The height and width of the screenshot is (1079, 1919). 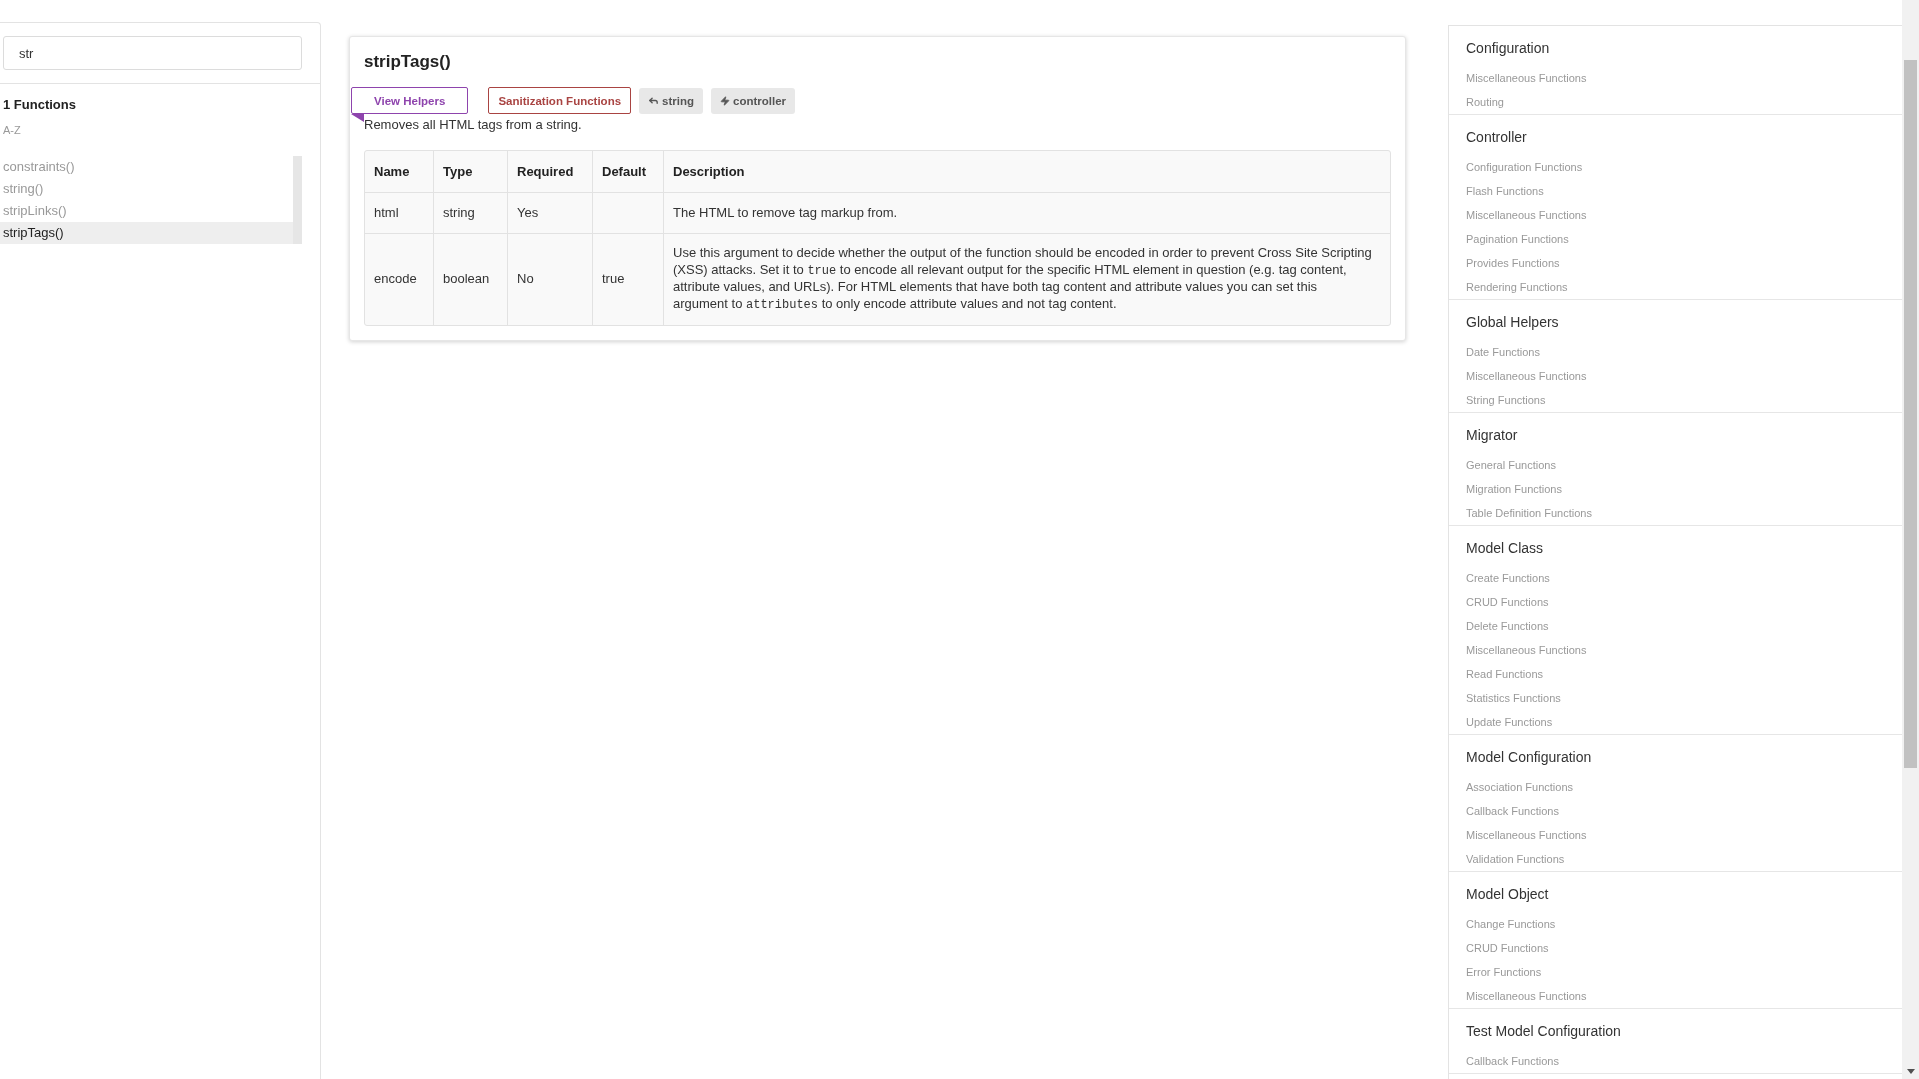 What do you see at coordinates (152, 53) in the screenshot?
I see `search-field: str` at bounding box center [152, 53].